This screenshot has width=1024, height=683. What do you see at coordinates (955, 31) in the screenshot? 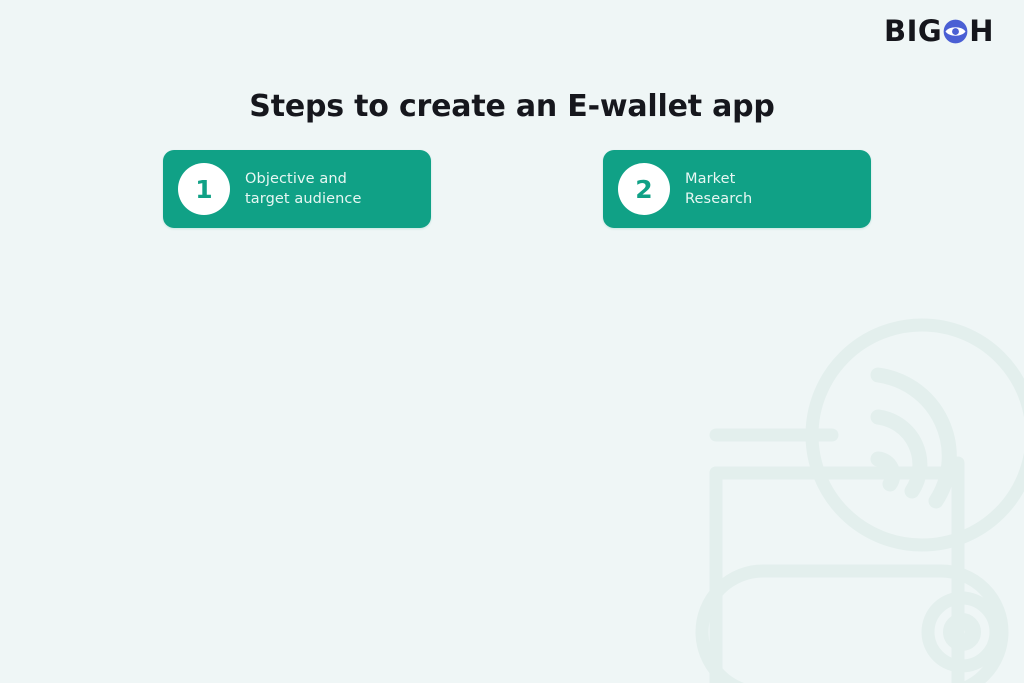
I see `logo-o-mark-icon` at bounding box center [955, 31].